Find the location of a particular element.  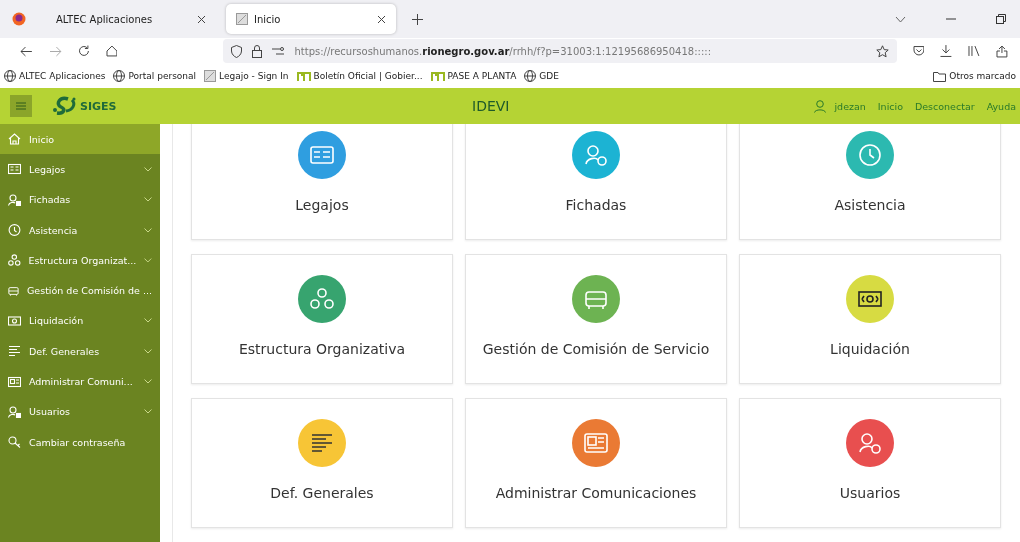

module-label: Fichadas is located at coordinates (596, 205).